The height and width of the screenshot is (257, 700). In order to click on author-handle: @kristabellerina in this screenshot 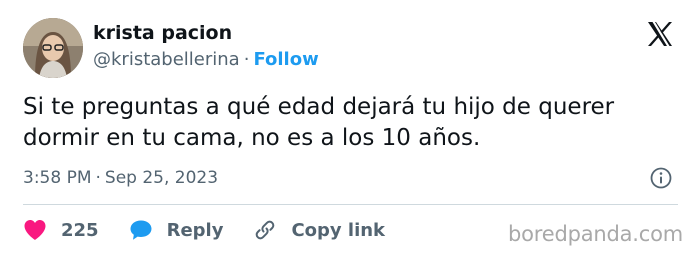, I will do `click(166, 59)`.